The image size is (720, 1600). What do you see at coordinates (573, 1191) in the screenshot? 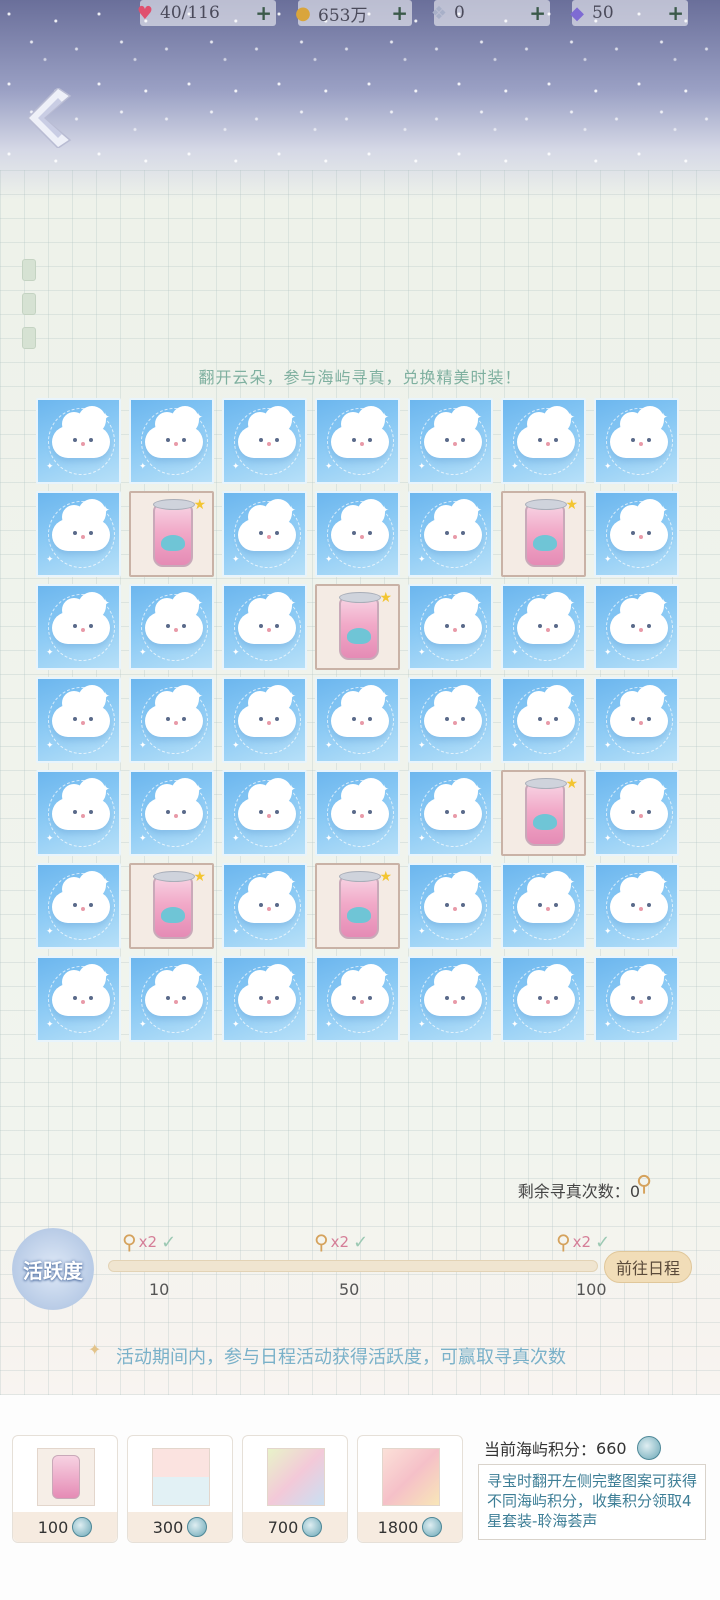
I see `remaining-label: 剩余寻真次数：` at bounding box center [573, 1191].